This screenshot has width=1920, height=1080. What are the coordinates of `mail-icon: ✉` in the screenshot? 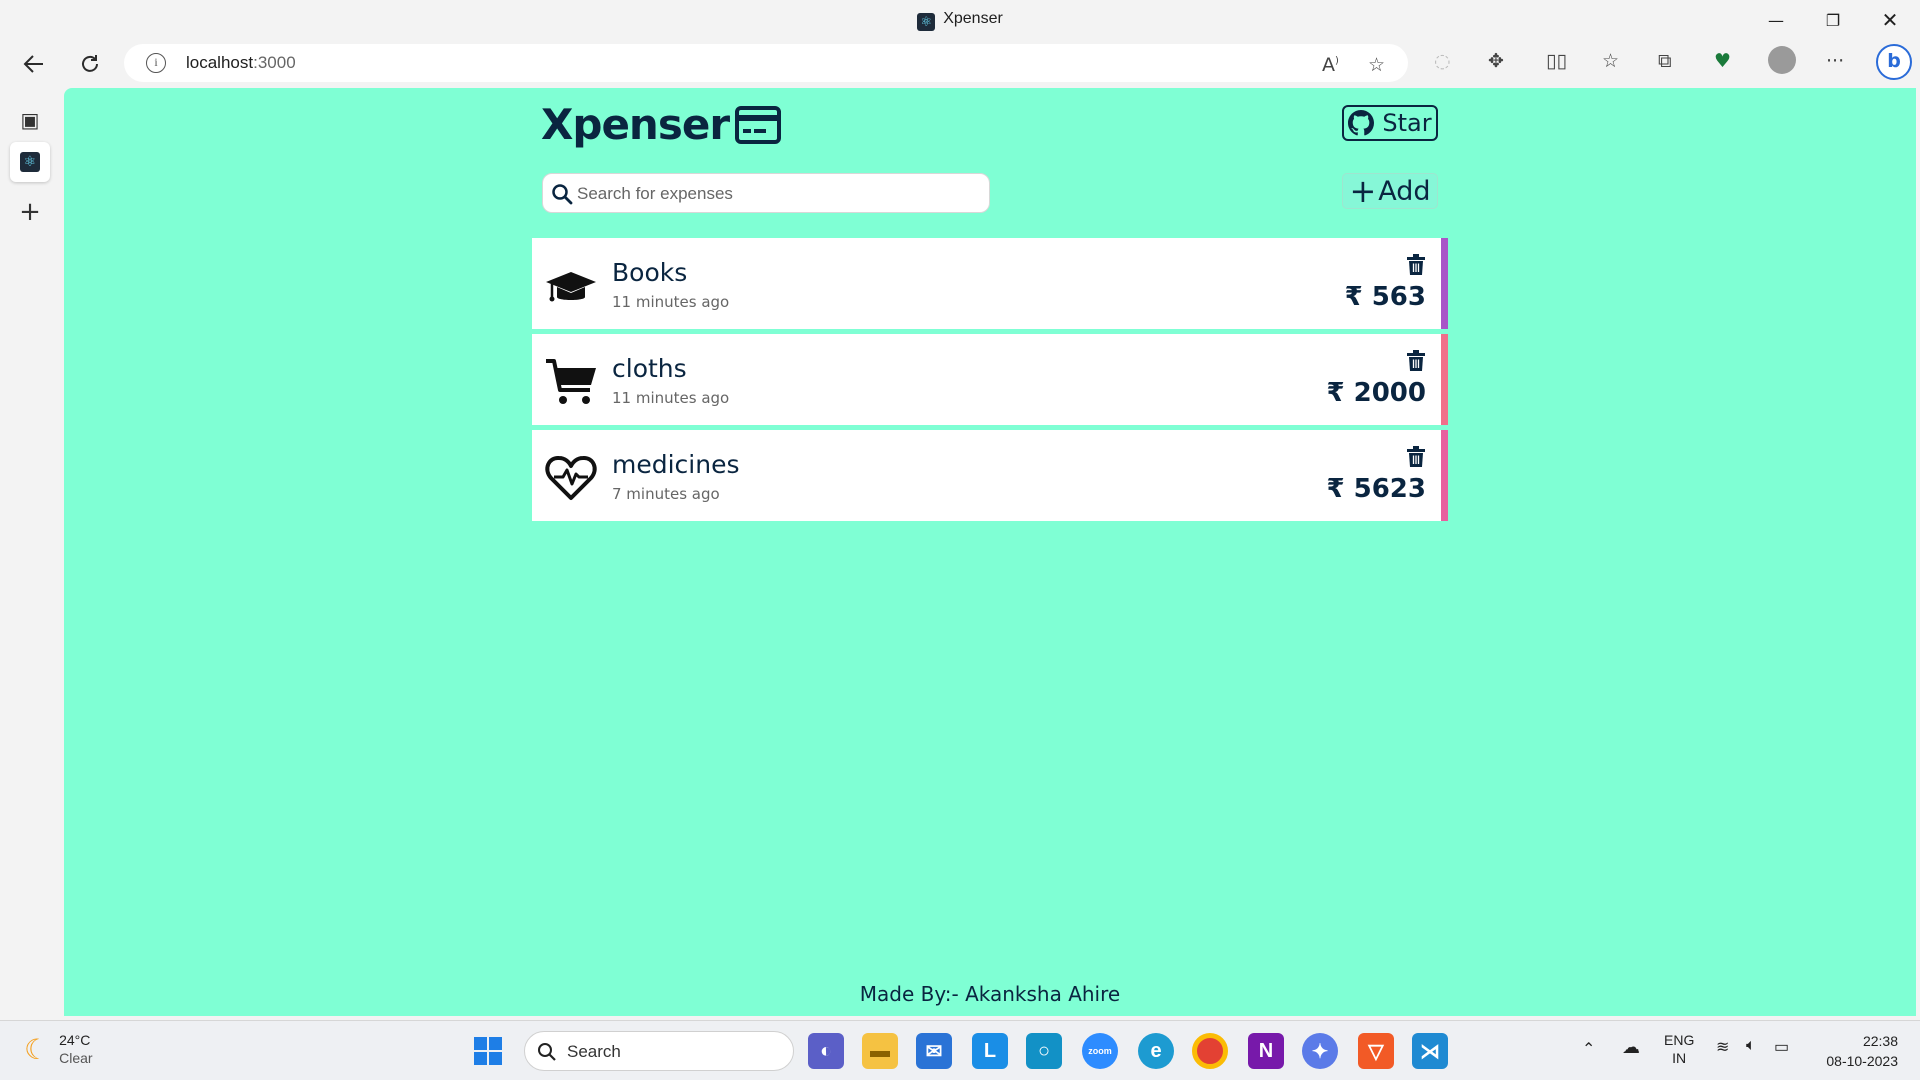 It's located at (934, 1051).